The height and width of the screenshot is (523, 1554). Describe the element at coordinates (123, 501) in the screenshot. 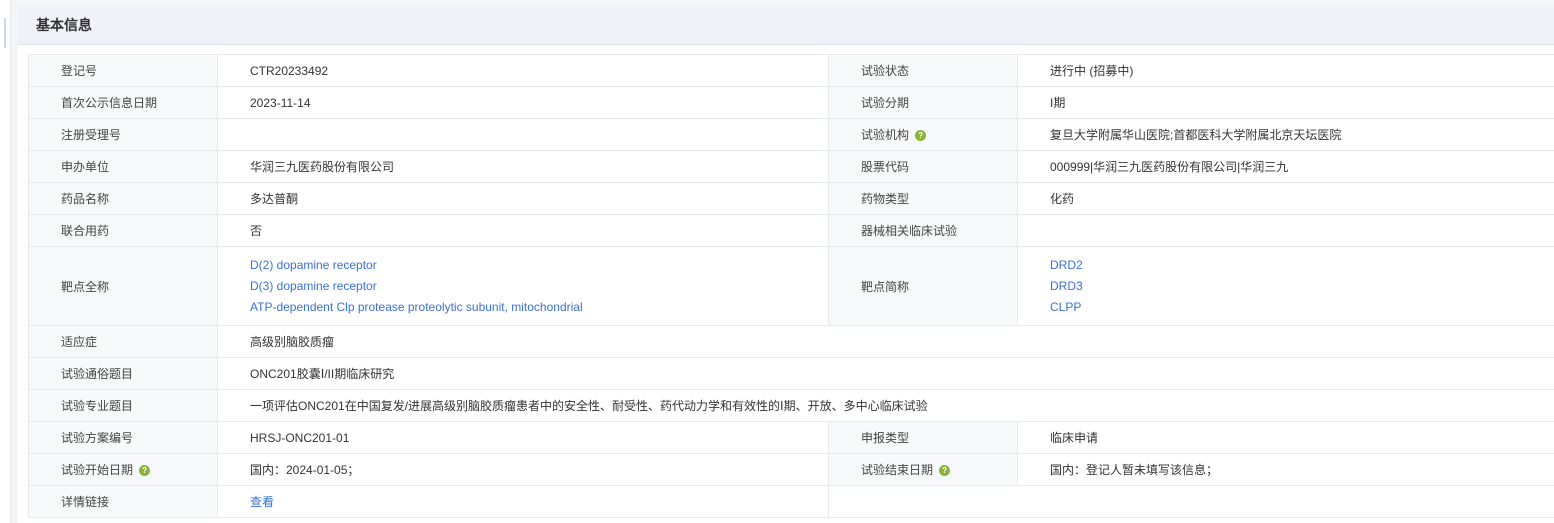

I see `field-label: 详情链接` at that location.